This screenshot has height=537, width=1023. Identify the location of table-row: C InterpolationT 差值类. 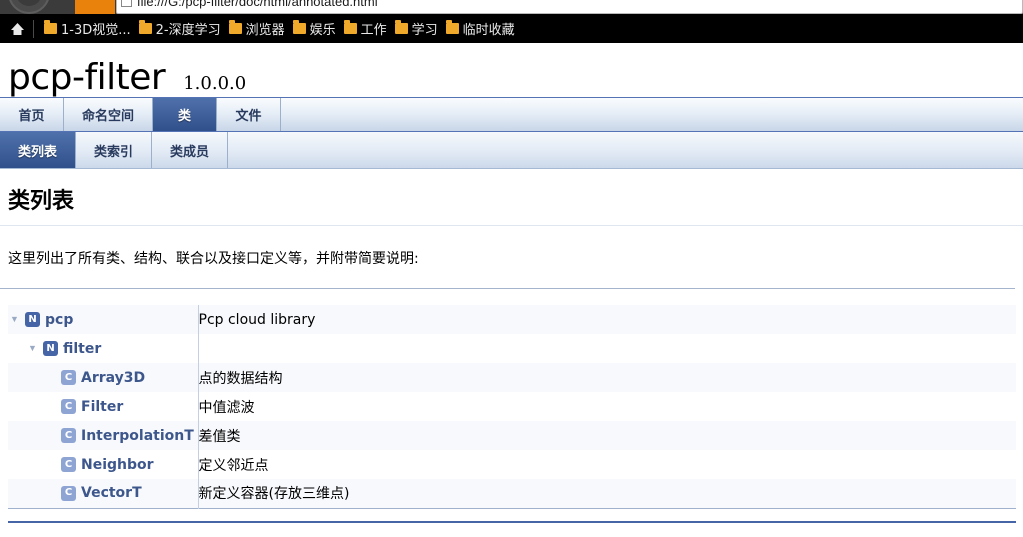
(512, 435).